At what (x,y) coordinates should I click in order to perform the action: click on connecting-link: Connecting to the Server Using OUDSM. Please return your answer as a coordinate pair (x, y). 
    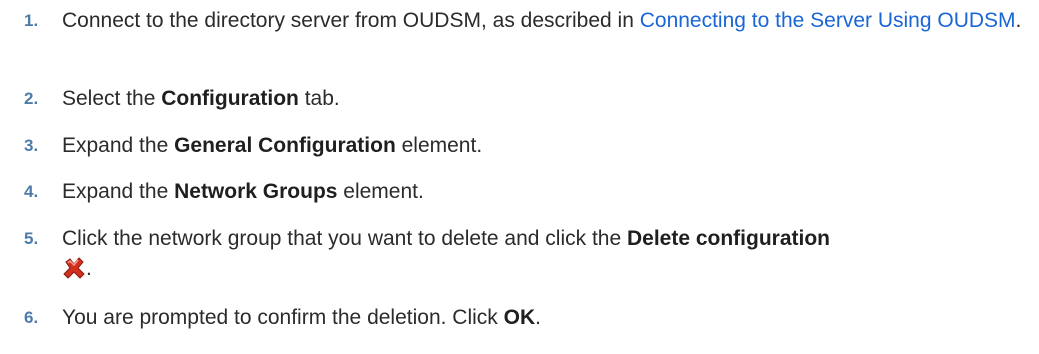
    Looking at the image, I should click on (828, 20).